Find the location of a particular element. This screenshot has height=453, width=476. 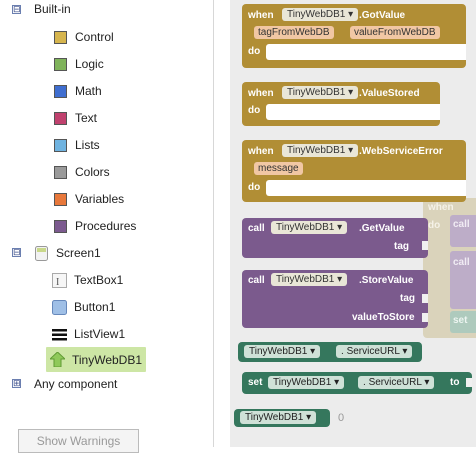

math-swatch-icon is located at coordinates (60, 91).